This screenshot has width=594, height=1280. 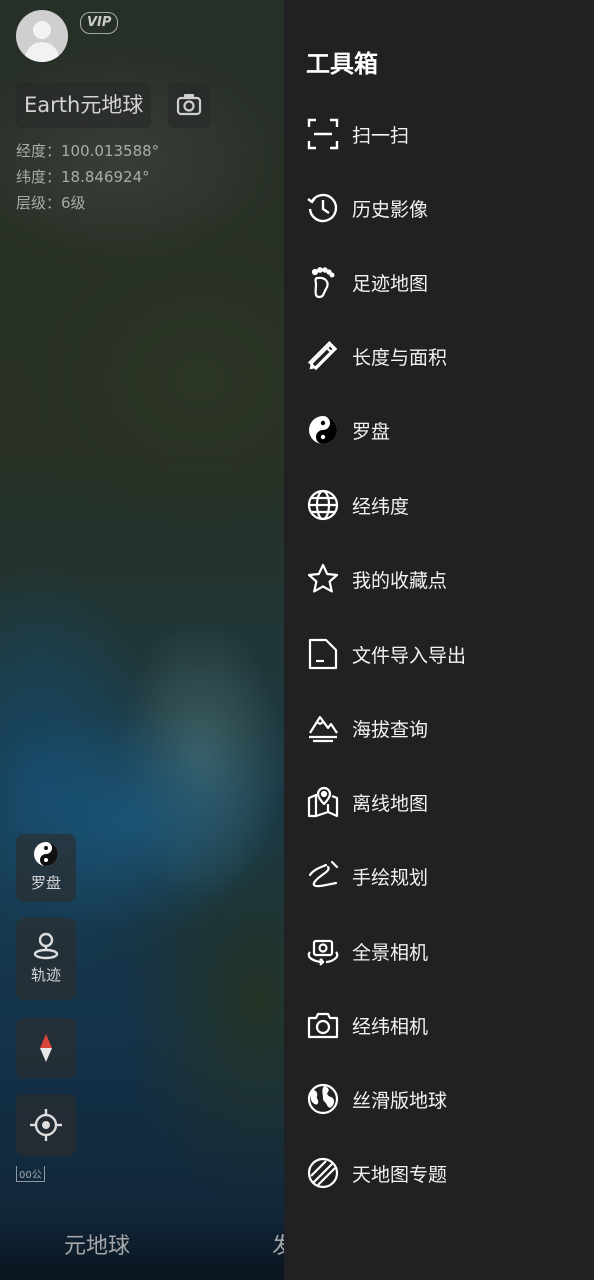 I want to click on menu-item-altitude-query: 海拔查询, so click(x=441, y=728).